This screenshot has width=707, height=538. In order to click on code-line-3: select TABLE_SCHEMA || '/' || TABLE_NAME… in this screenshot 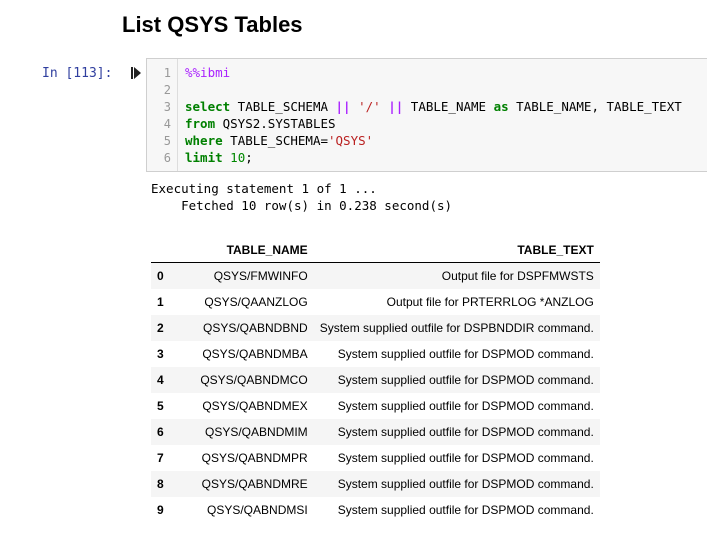, I will do `click(433, 106)`.